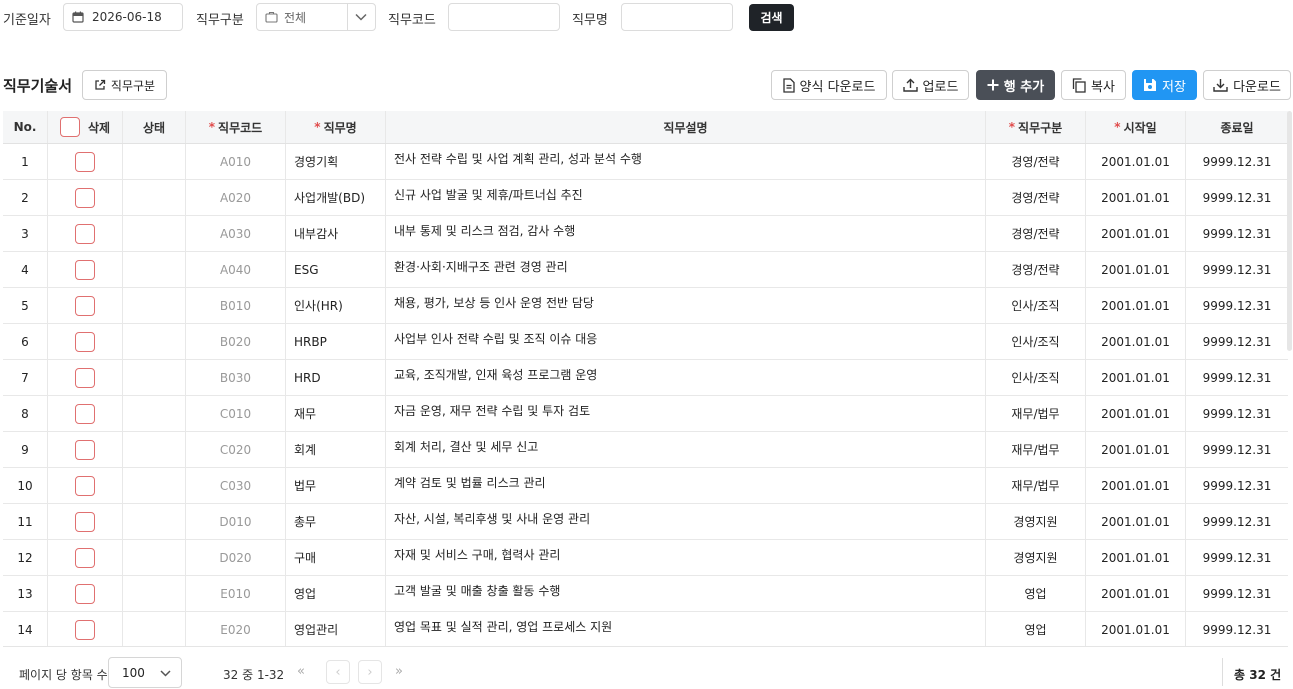 This screenshot has width=1293, height=689. What do you see at coordinates (336, 233) in the screenshot?
I see `cell-name: 내부감사` at bounding box center [336, 233].